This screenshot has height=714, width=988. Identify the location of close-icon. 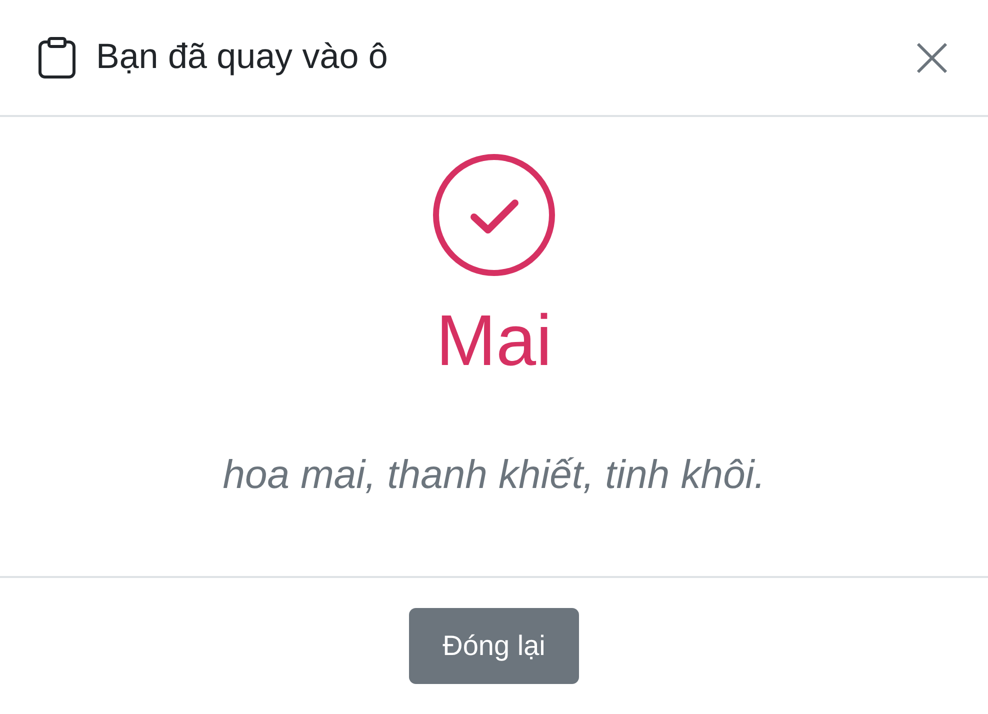
(932, 58).